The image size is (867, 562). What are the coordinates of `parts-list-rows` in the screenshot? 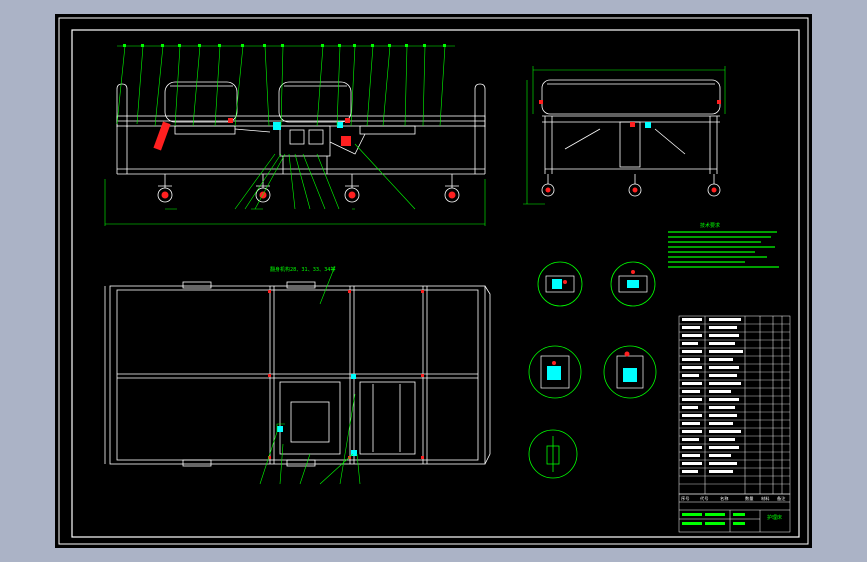 It's located at (734, 404).